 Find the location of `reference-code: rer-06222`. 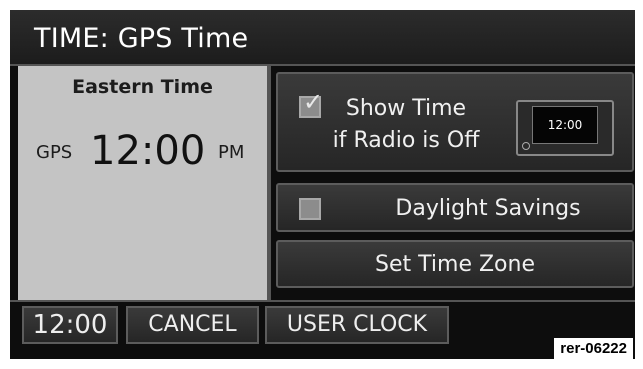

reference-code: rer-06222 is located at coordinates (593, 348).